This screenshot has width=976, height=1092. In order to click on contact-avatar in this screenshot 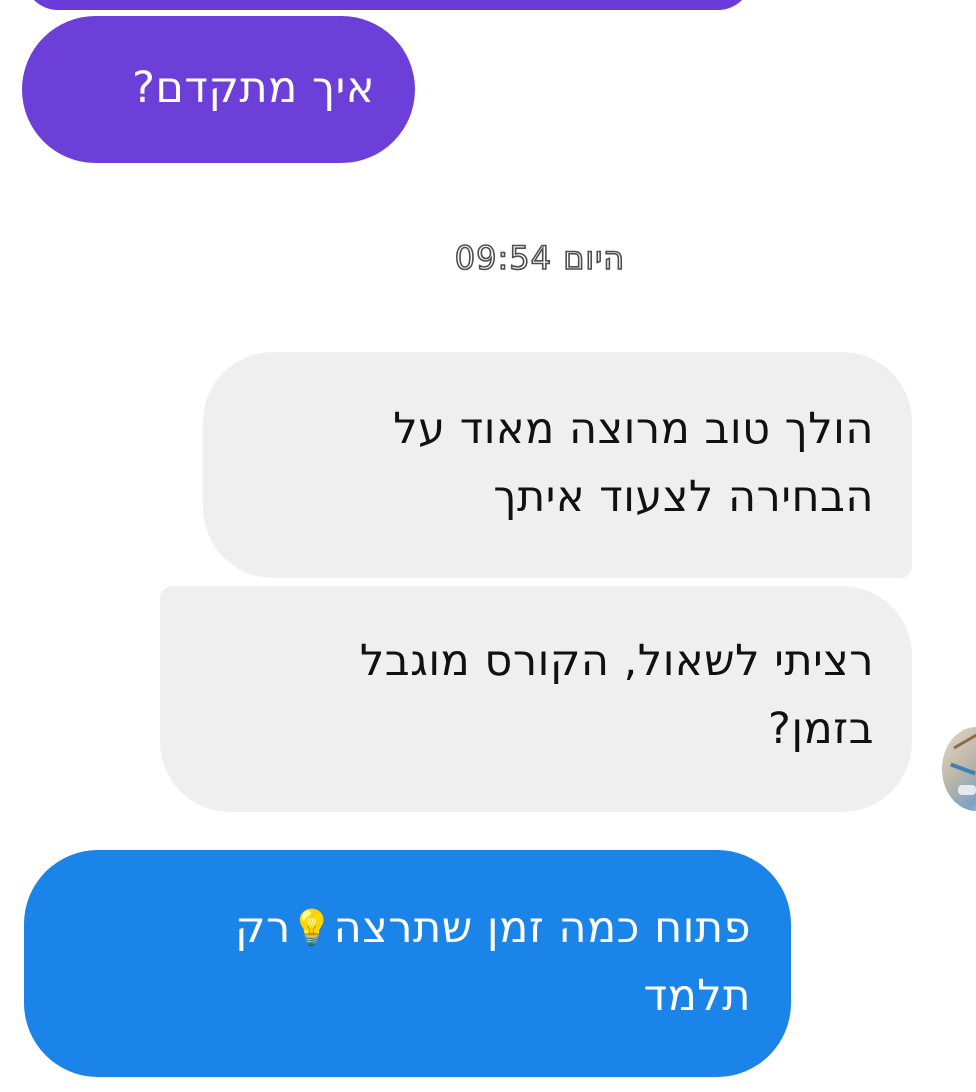, I will do `click(959, 769)`.